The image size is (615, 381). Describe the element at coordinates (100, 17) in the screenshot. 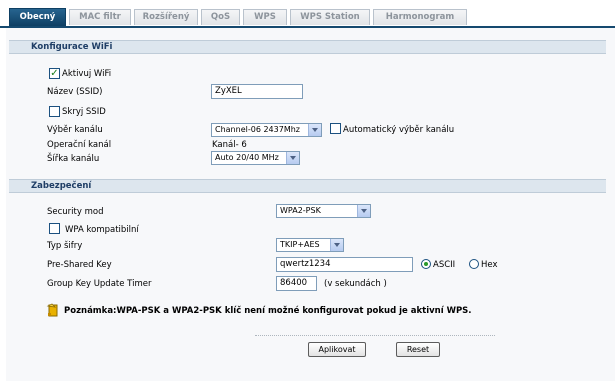

I see `tab-mac-filter: MAC filtr` at that location.